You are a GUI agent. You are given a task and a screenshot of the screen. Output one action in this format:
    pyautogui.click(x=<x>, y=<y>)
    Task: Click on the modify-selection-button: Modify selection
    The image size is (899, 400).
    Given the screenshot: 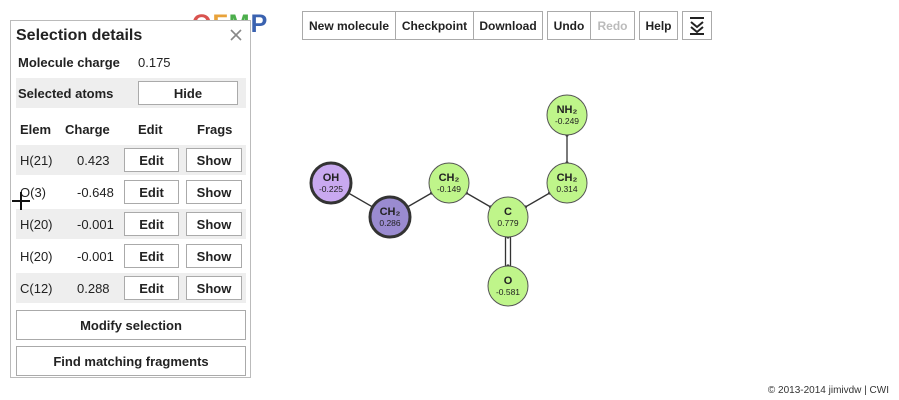 What is the action you would take?
    pyautogui.click(x=131, y=325)
    